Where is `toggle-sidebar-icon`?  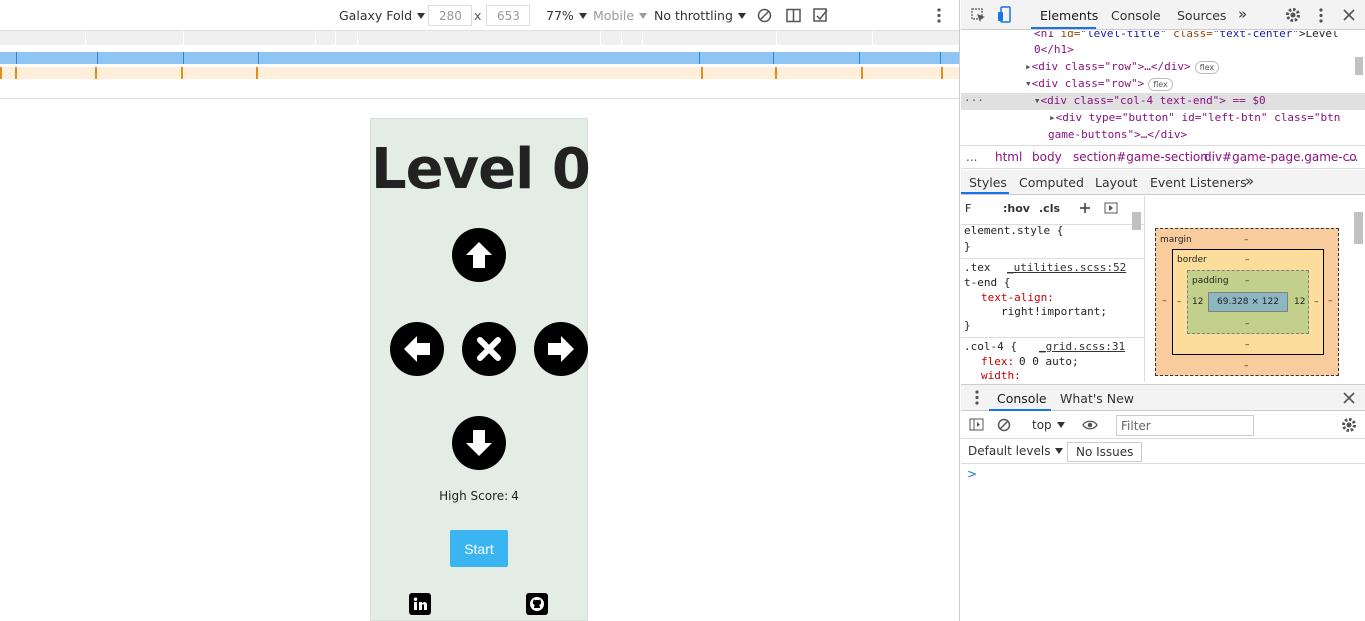
toggle-sidebar-icon is located at coordinates (1111, 209).